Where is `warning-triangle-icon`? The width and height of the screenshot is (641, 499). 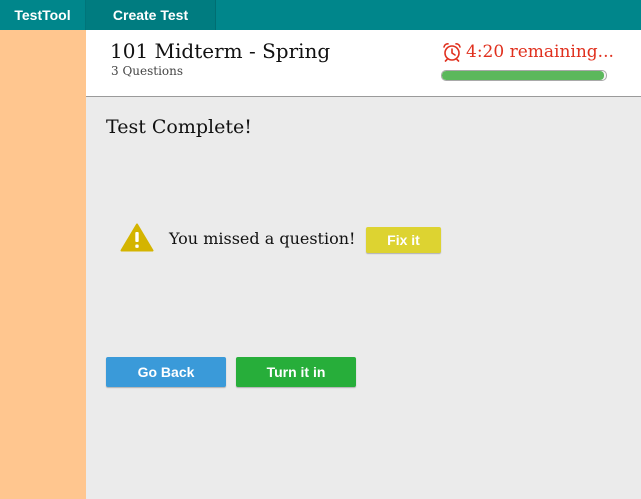 warning-triangle-icon is located at coordinates (137, 237).